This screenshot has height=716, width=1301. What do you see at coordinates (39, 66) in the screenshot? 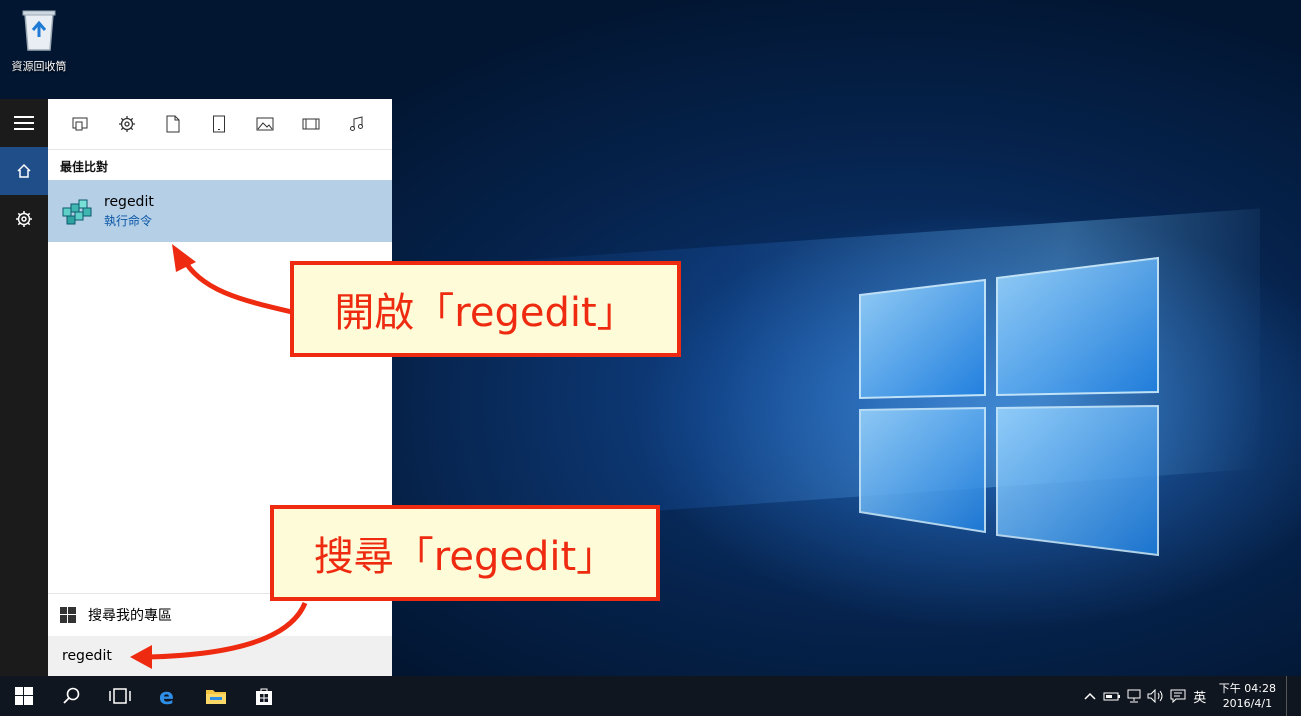
I see `recycle-bin-label: 資源回收筒` at bounding box center [39, 66].